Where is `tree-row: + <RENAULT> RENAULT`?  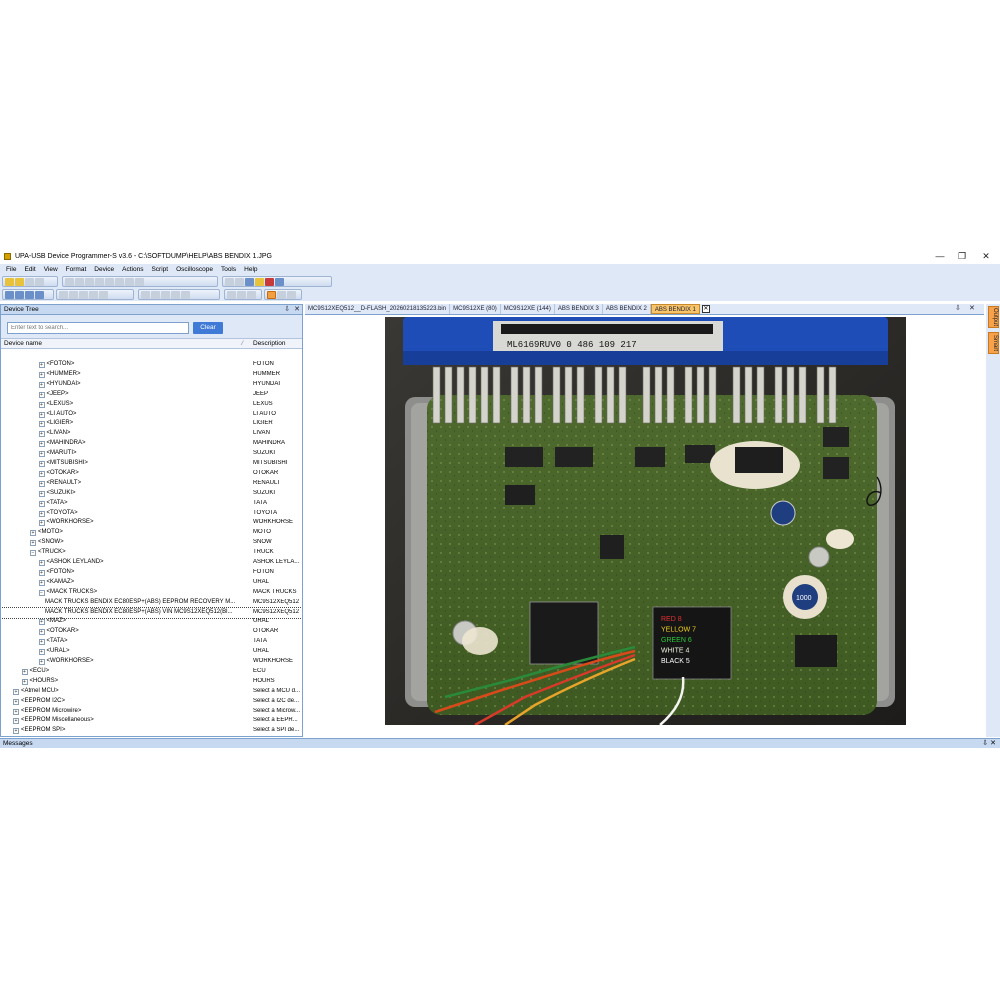
tree-row: + <RENAULT> RENAULT is located at coordinates (151, 484).